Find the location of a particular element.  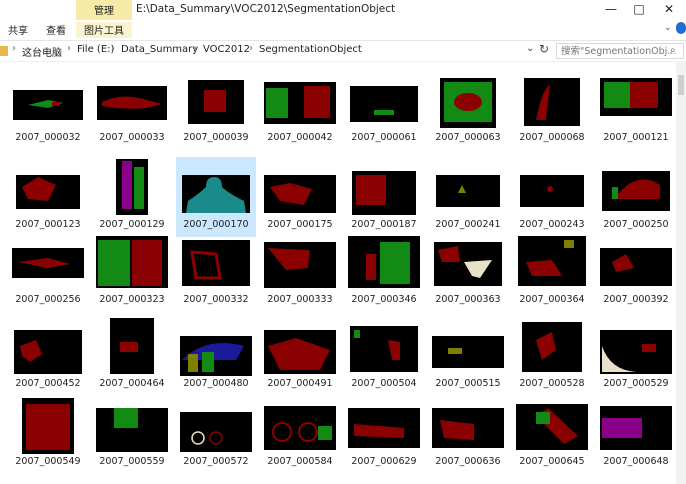

file-tile: 2007_000504 is located at coordinates (384, 356).